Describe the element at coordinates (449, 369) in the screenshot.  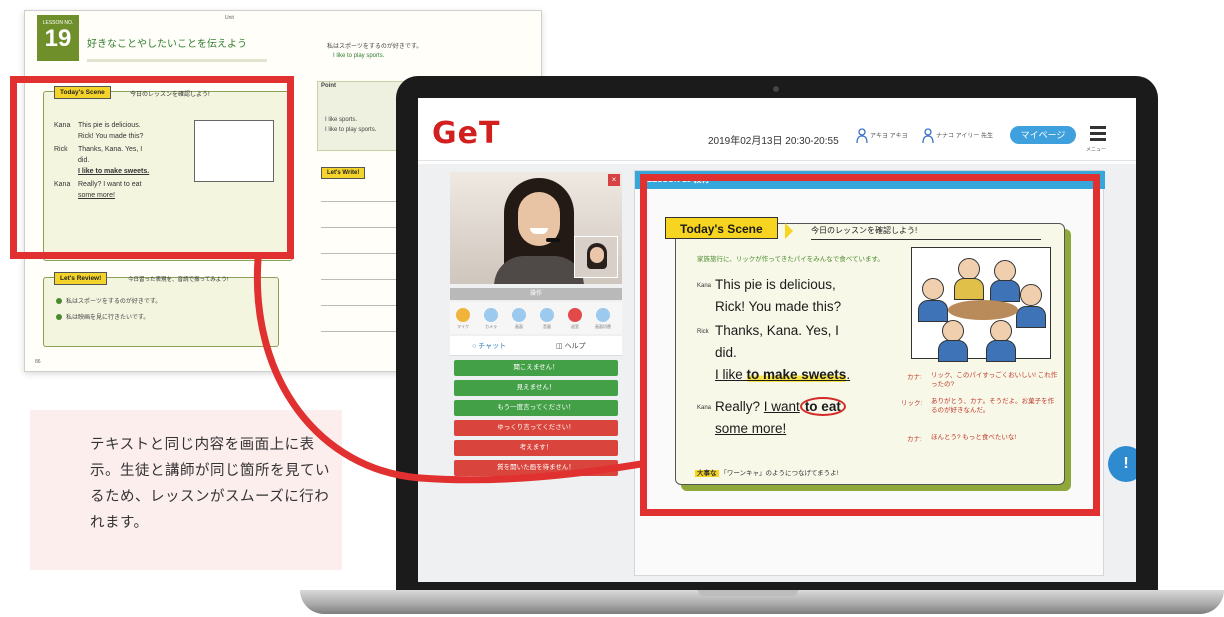
I see `connector-curve` at that location.